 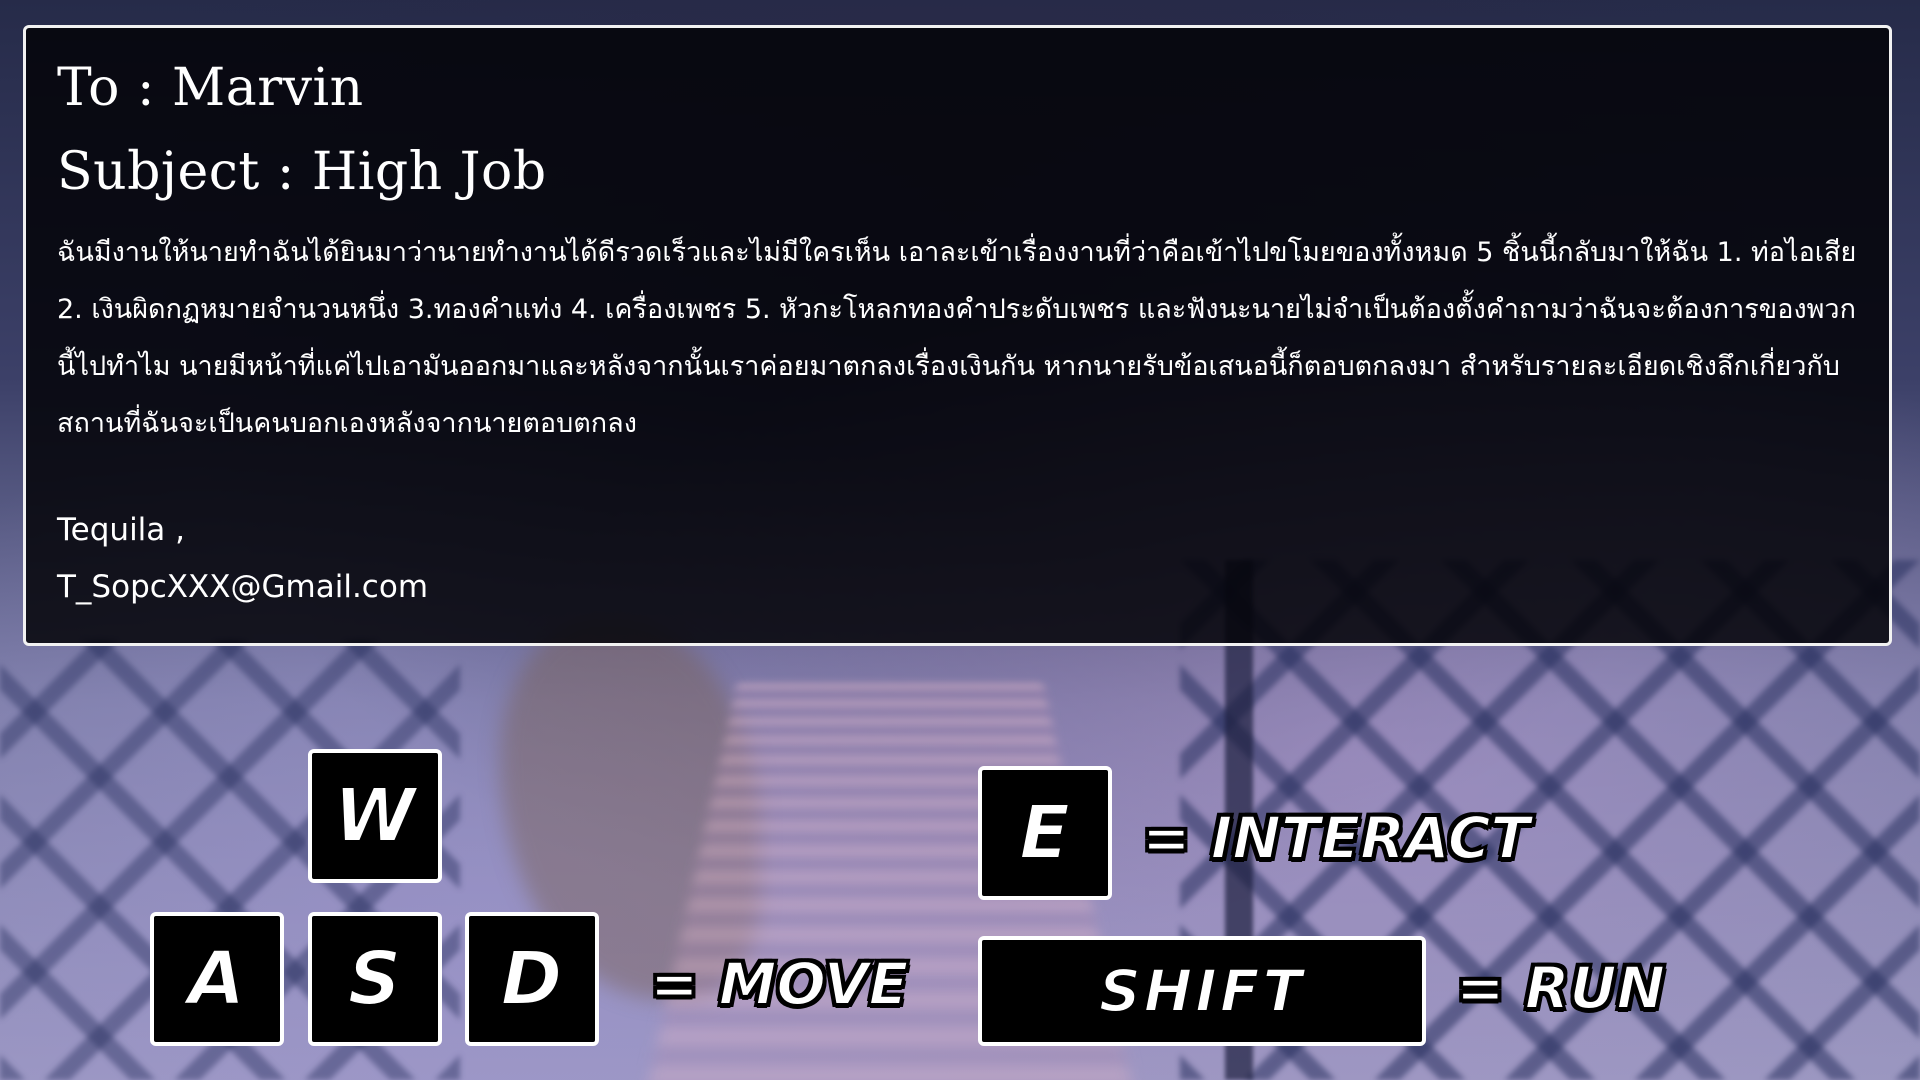 What do you see at coordinates (957, 530) in the screenshot?
I see `mail-sender-name: Tequila ,` at bounding box center [957, 530].